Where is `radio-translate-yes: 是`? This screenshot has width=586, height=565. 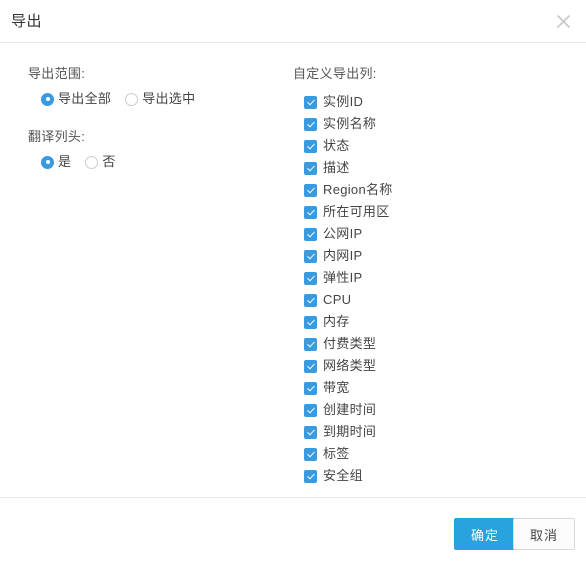
radio-translate-yes: 是 is located at coordinates (56, 162).